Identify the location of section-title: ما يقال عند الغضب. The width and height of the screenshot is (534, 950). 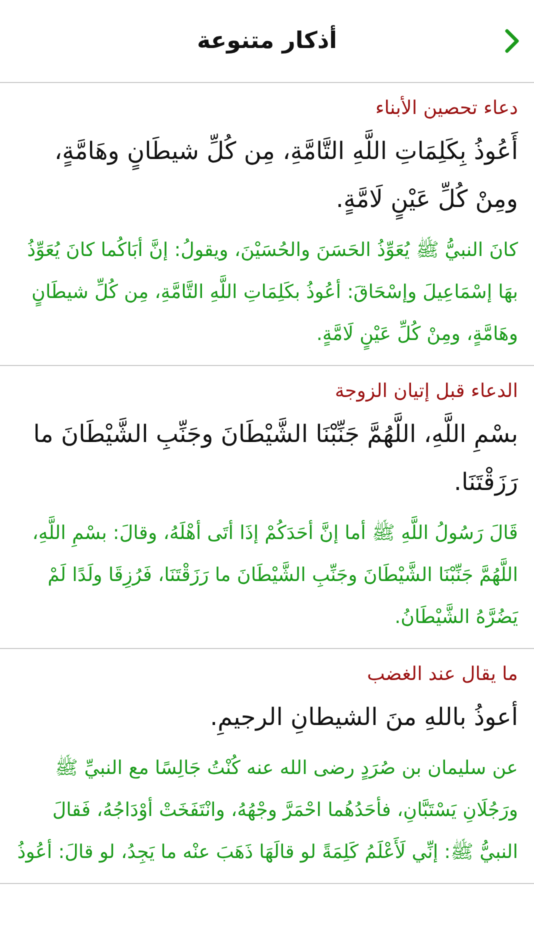
(442, 674).